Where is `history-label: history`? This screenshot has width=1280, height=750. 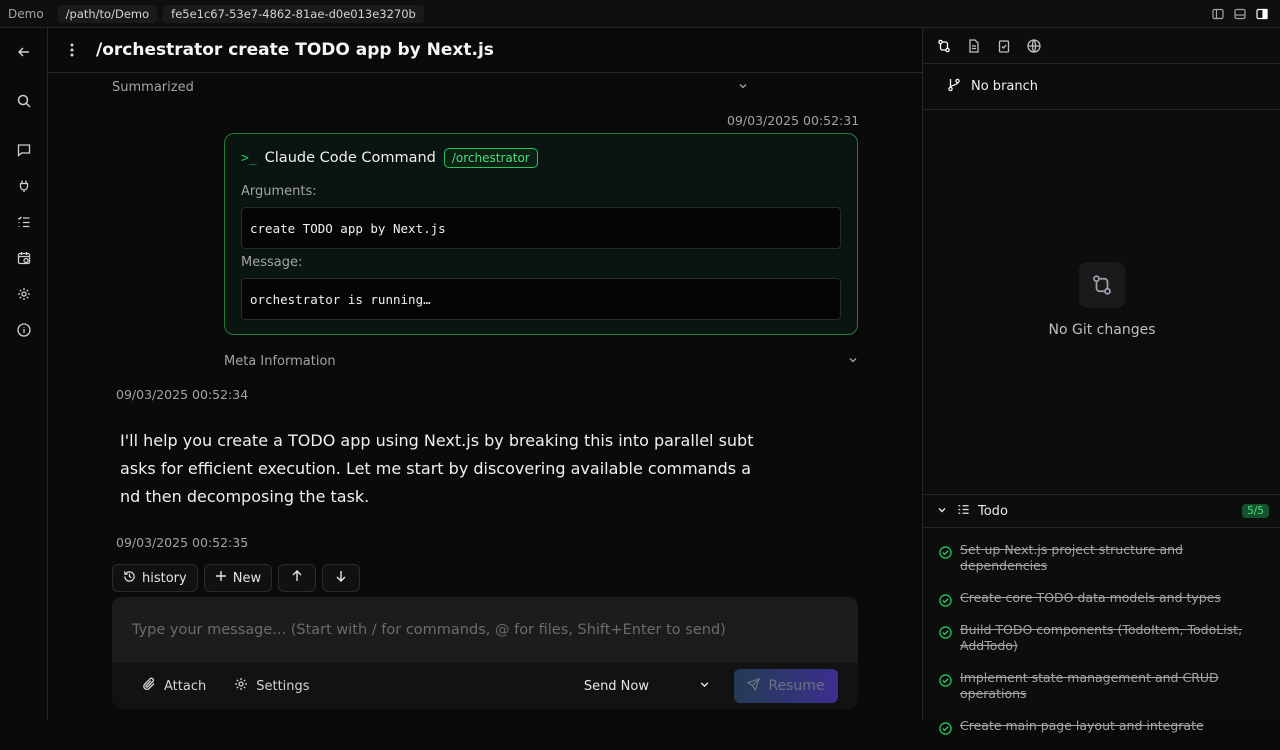 history-label: history is located at coordinates (164, 578).